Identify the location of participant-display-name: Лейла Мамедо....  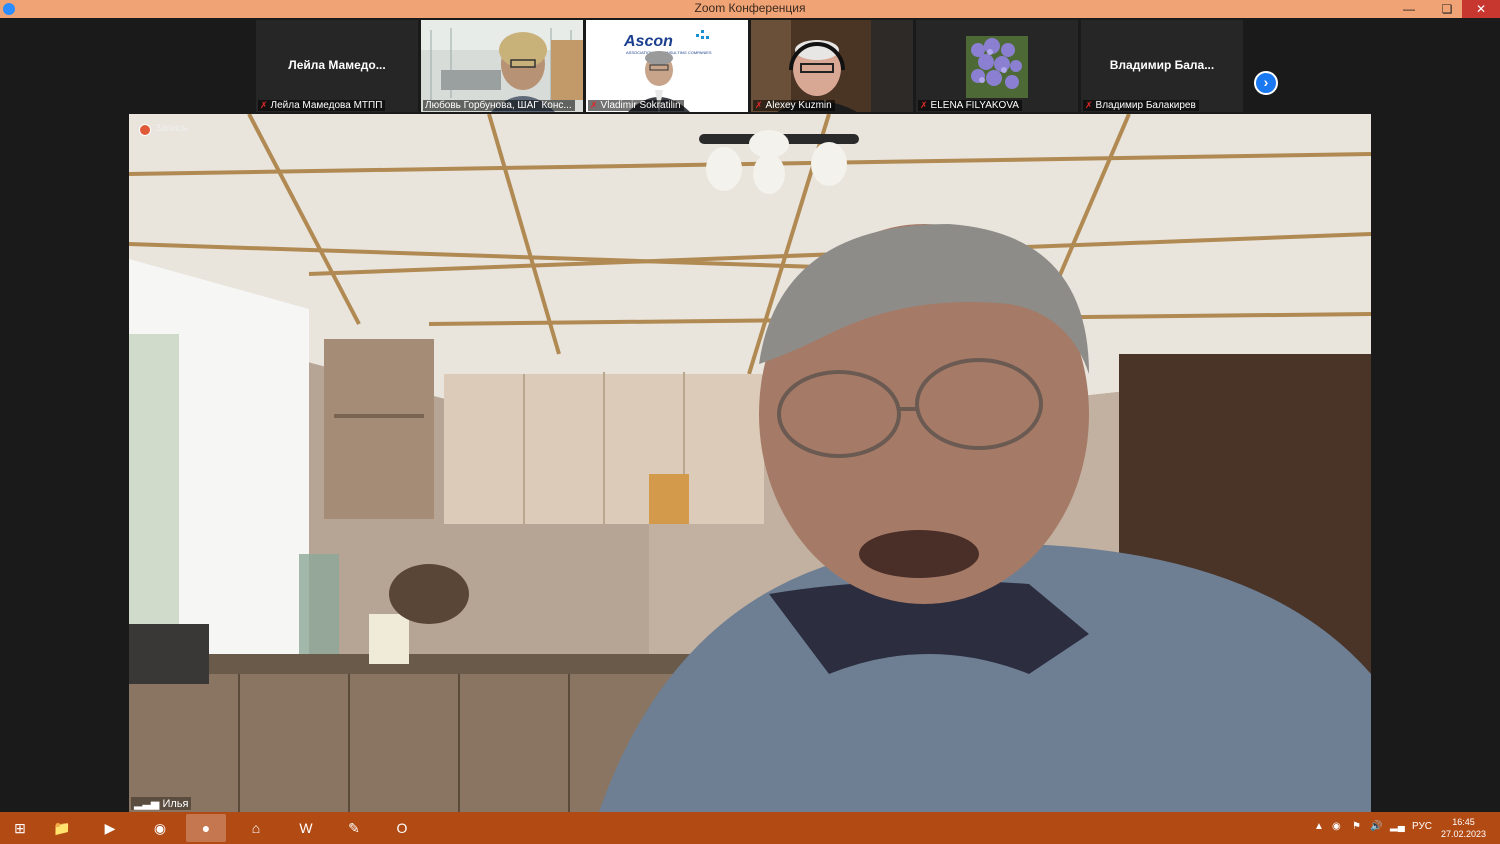
(337, 65).